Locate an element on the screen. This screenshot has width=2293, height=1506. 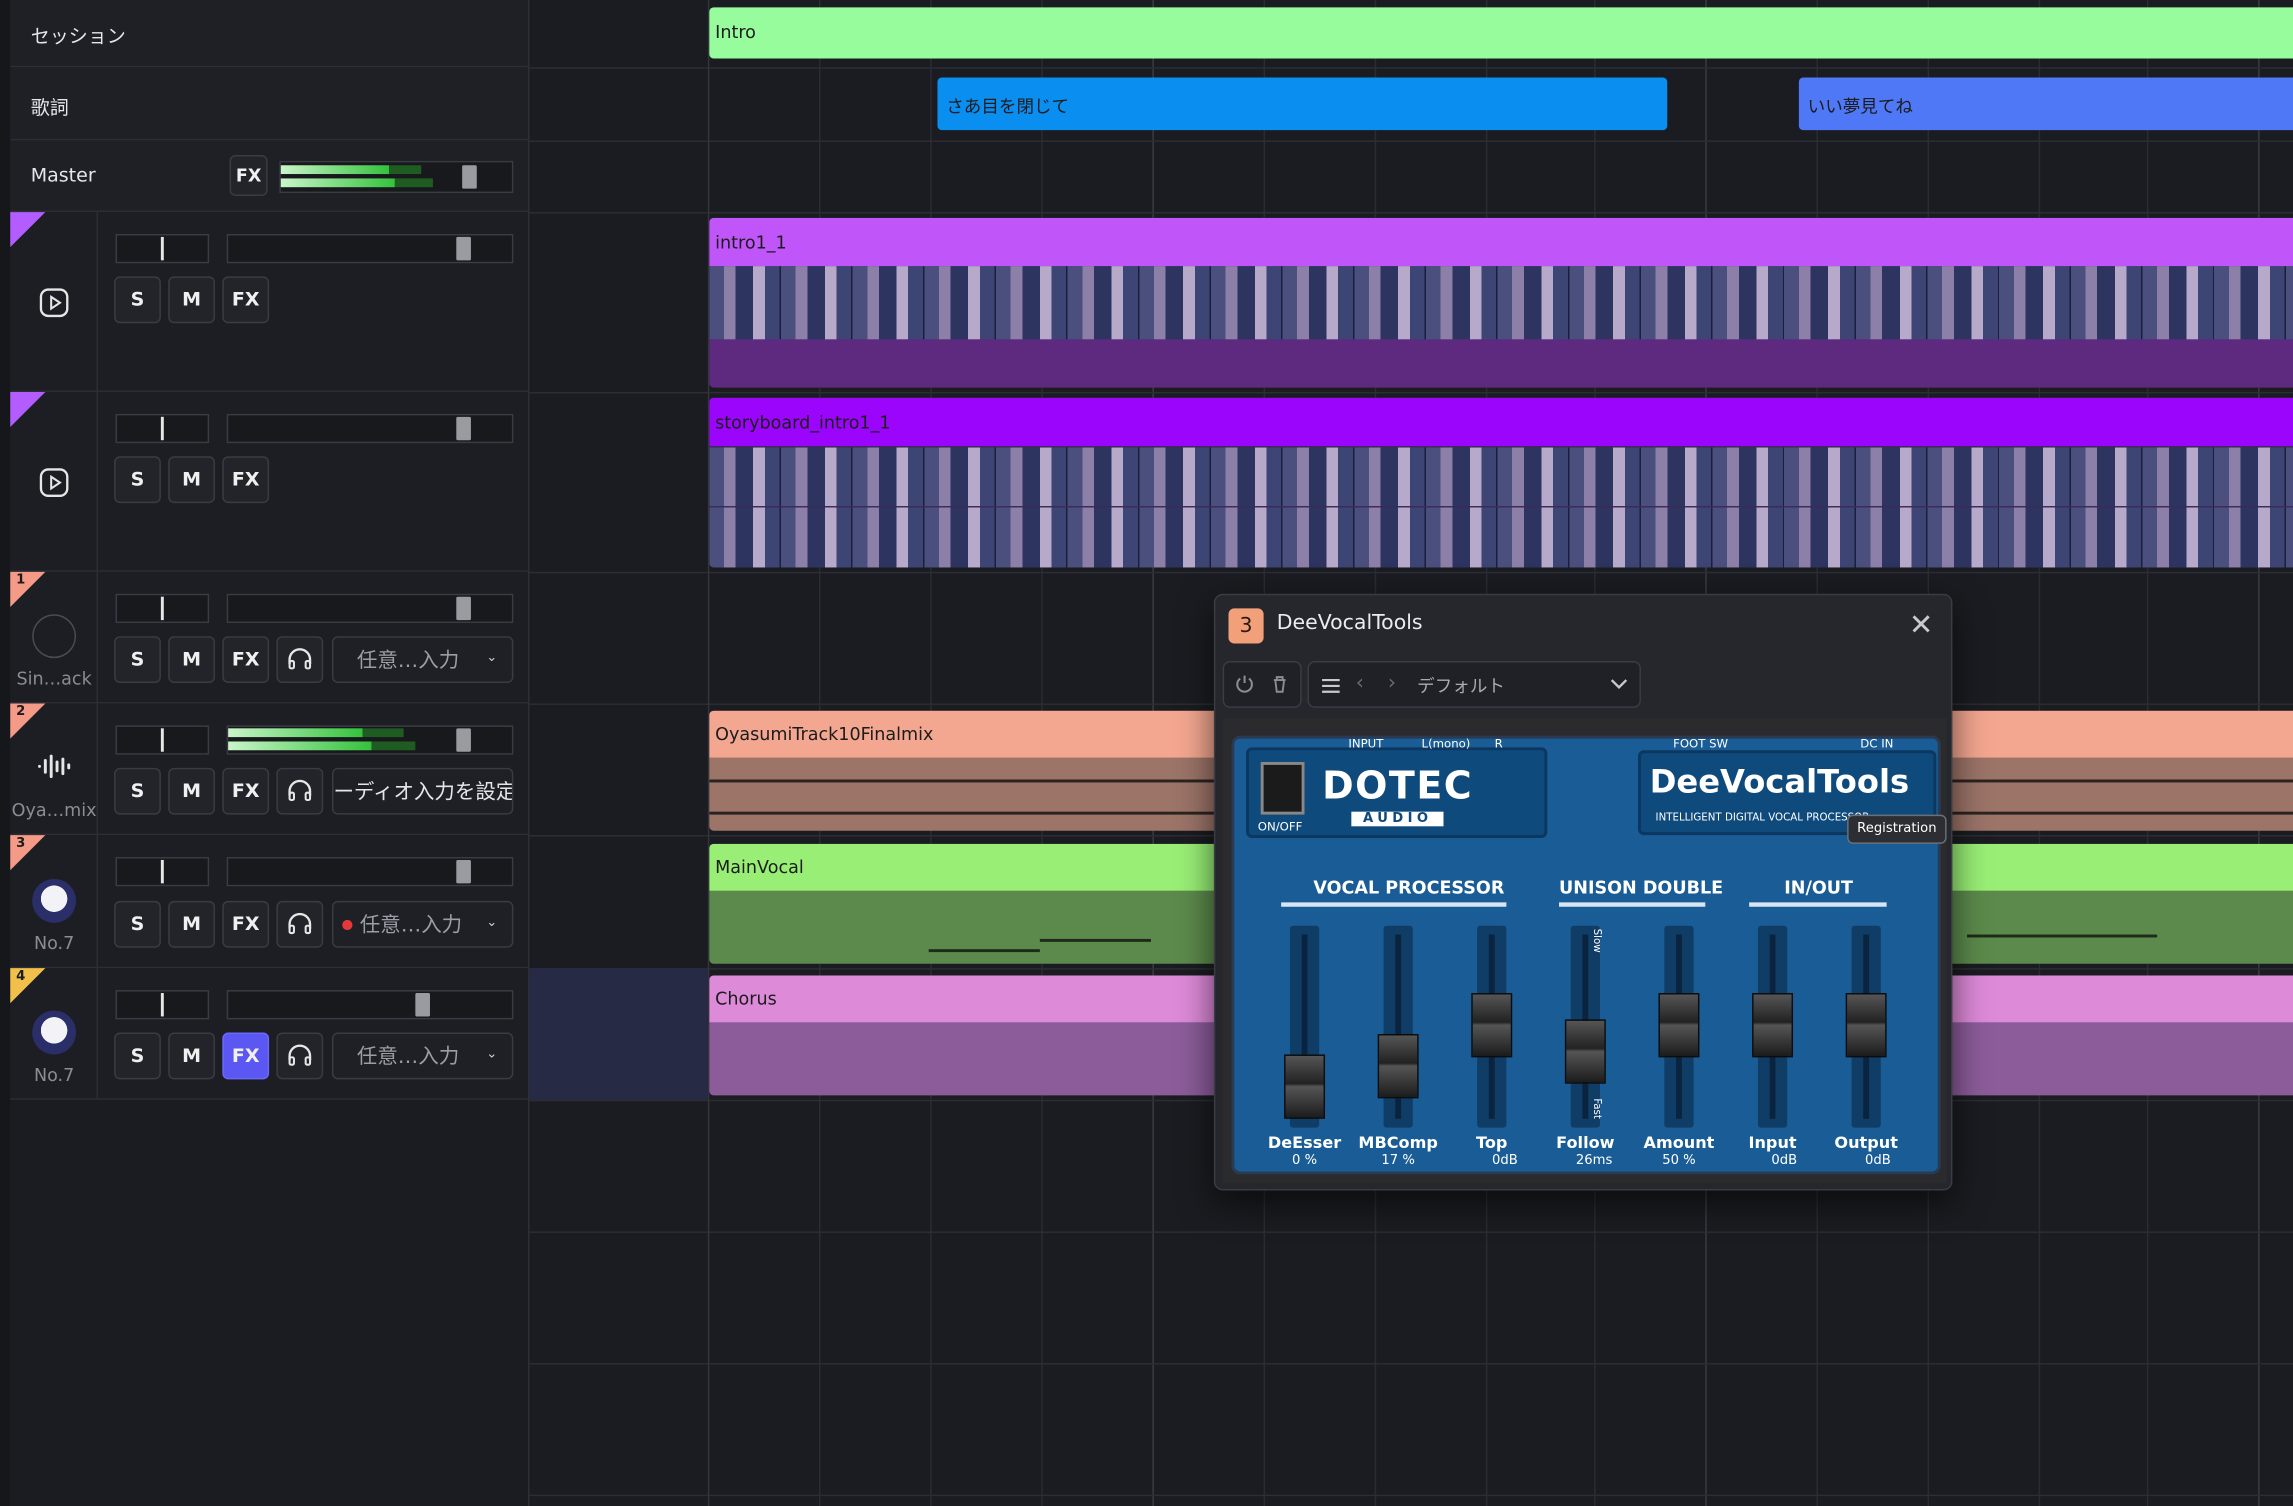
track-video-2: S M FX is located at coordinates (269, 481).